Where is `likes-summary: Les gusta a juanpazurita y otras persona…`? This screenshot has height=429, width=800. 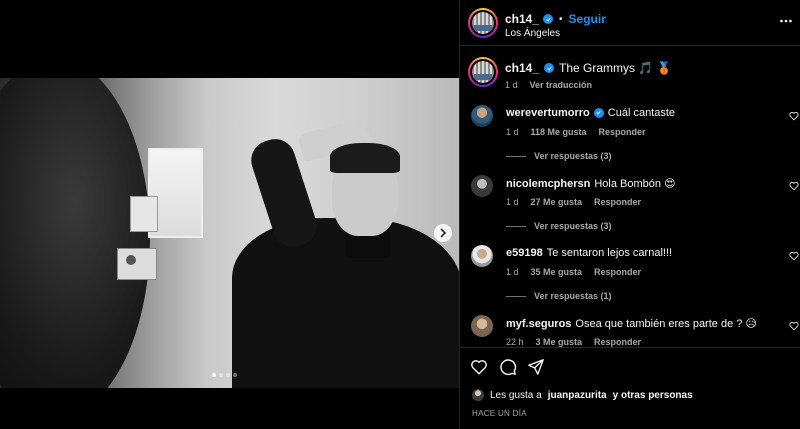
likes-summary: Les gusta a juanpazurita y otras persona… is located at coordinates (582, 395).